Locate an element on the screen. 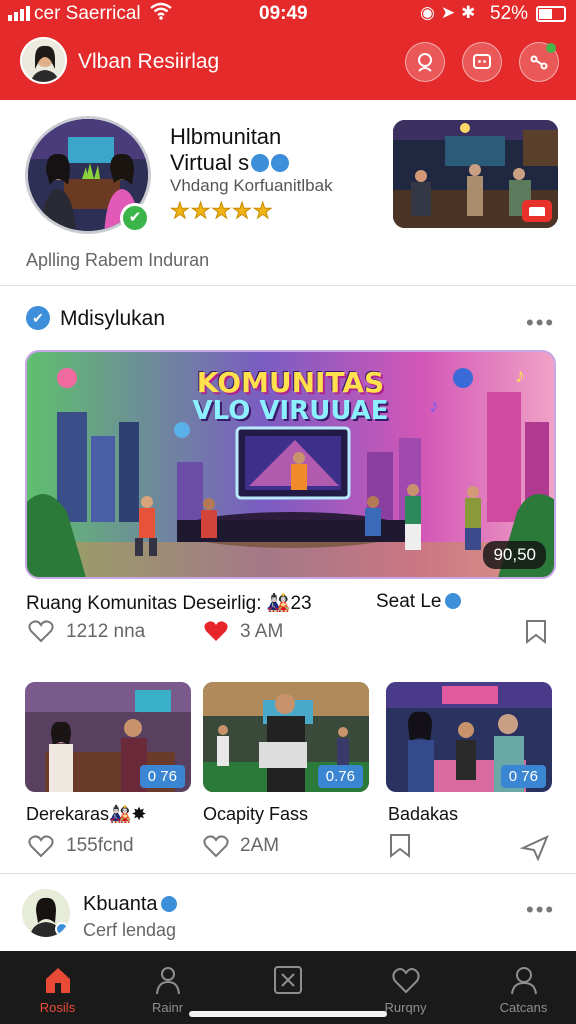 The width and height of the screenshot is (576, 1024). verified-badge-icon is located at coordinates (260, 163).